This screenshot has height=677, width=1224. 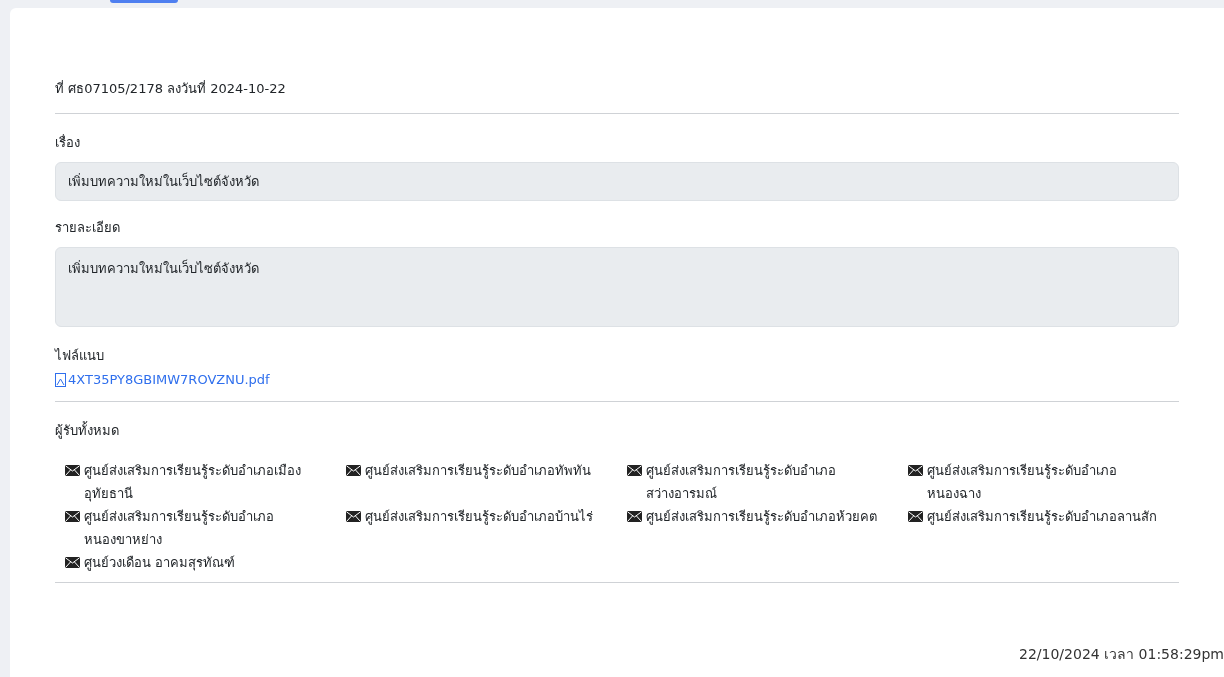 What do you see at coordinates (617, 181) in the screenshot?
I see `subject-field: เพิ่มบทความใหม่ในเว็บไซต์จังหวัด` at bounding box center [617, 181].